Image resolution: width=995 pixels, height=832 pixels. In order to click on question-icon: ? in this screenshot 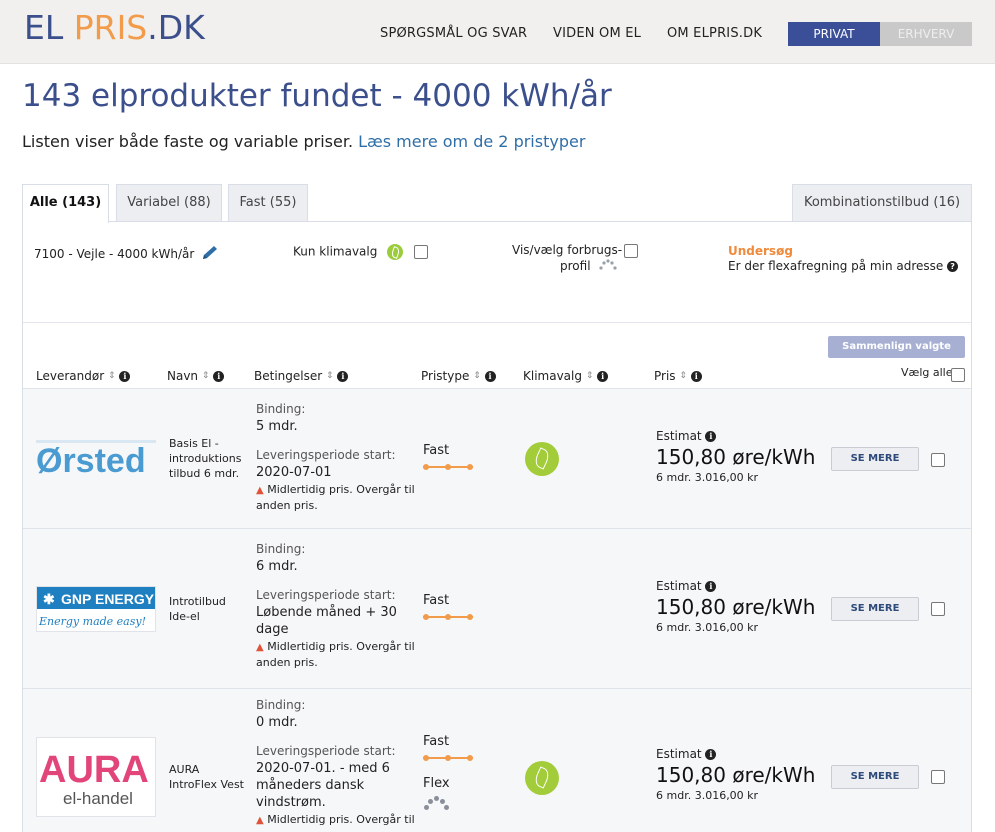, I will do `click(953, 266)`.